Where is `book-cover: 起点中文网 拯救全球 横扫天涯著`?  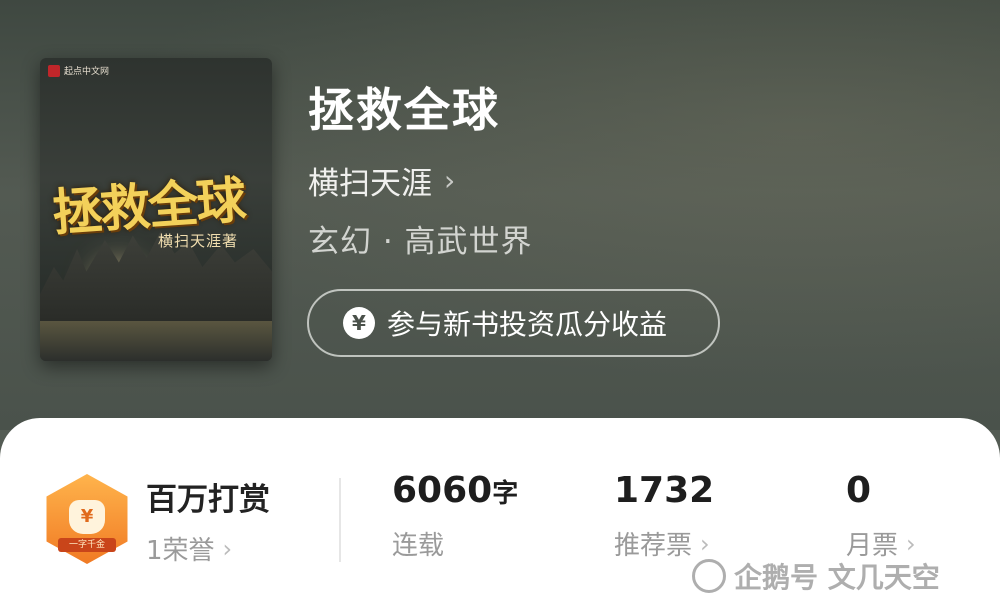 book-cover: 起点中文网 拯救全球 横扫天涯著 is located at coordinates (156, 209).